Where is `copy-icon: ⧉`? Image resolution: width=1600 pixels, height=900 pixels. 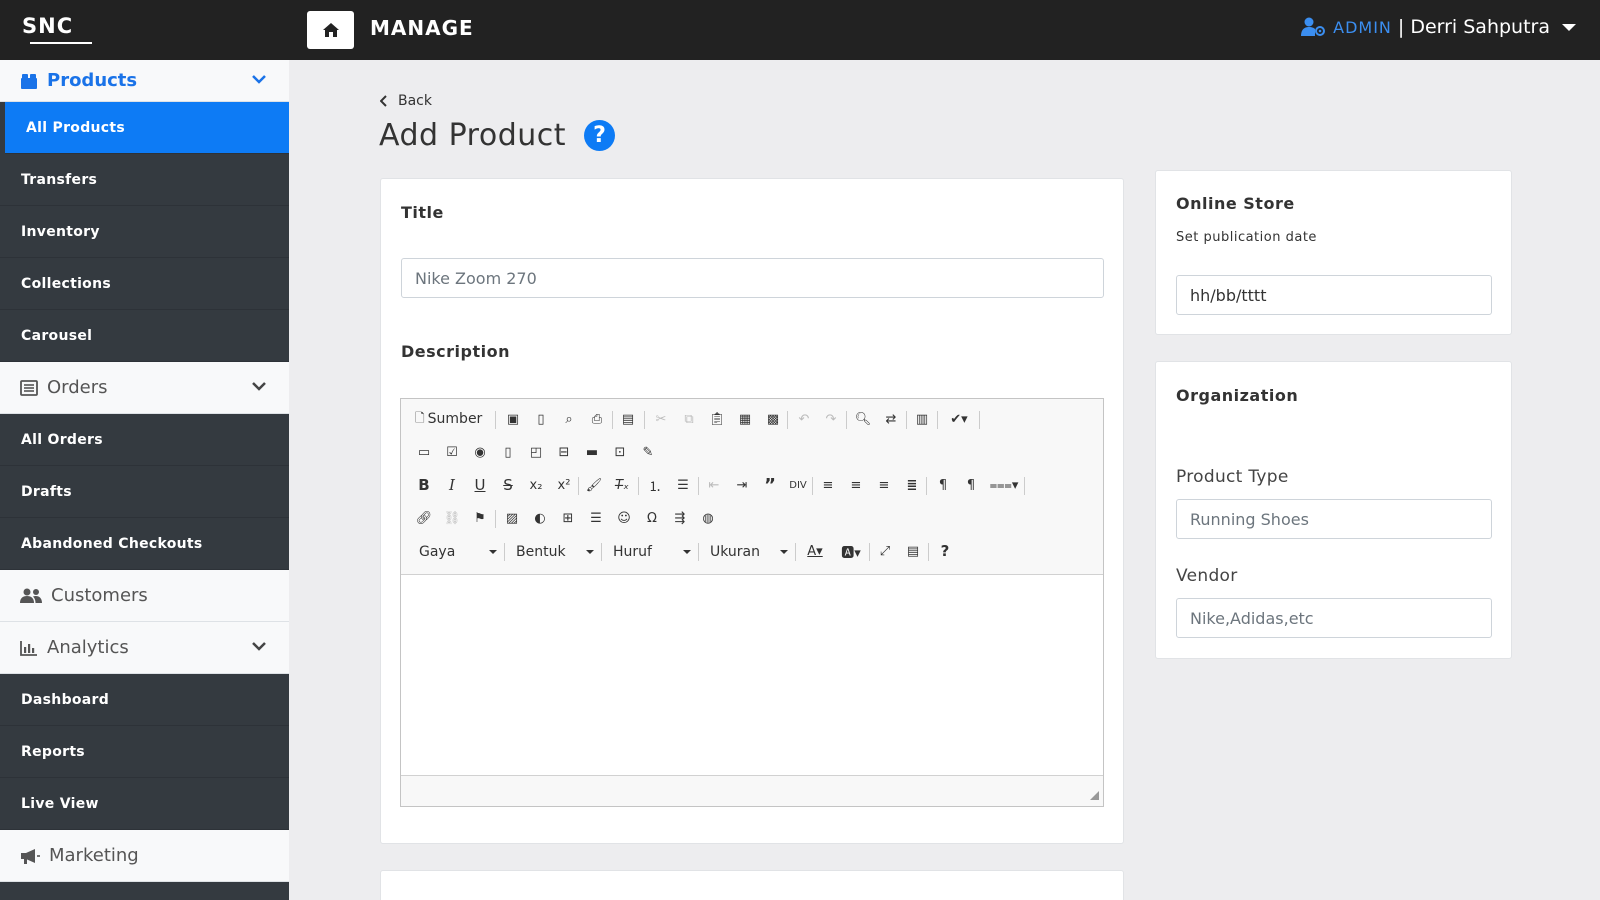
copy-icon: ⧉ is located at coordinates (689, 419).